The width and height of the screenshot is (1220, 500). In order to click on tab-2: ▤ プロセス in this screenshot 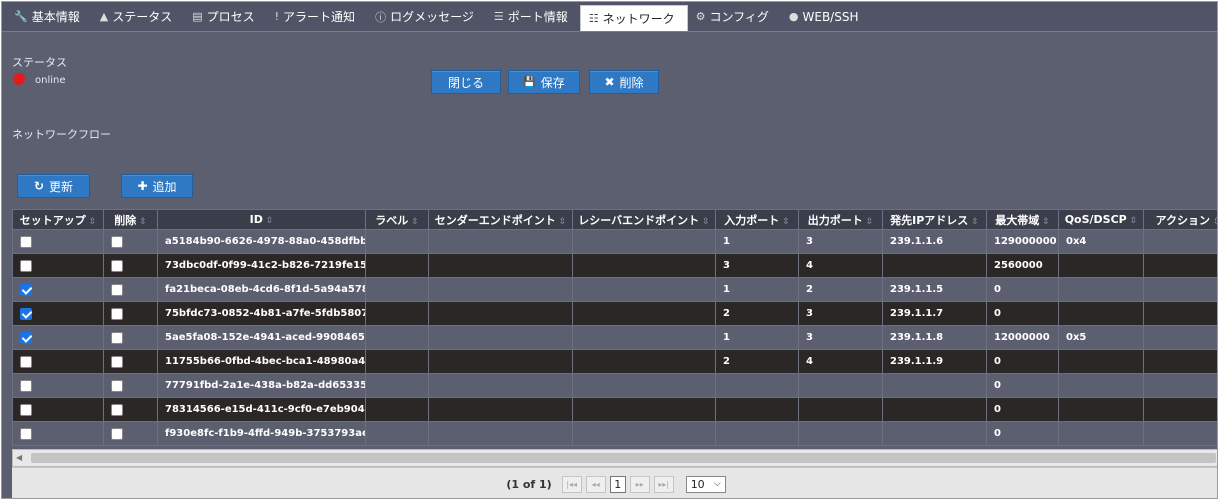, I will do `click(225, 16)`.